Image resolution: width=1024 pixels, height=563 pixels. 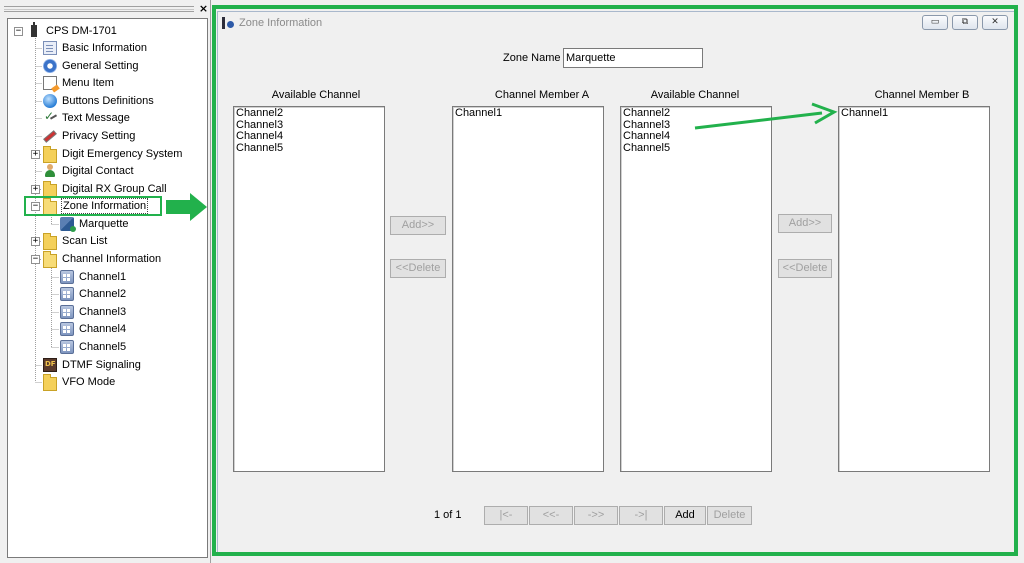 I want to click on tree-item-general-setting: General Setting, so click(x=91, y=66).